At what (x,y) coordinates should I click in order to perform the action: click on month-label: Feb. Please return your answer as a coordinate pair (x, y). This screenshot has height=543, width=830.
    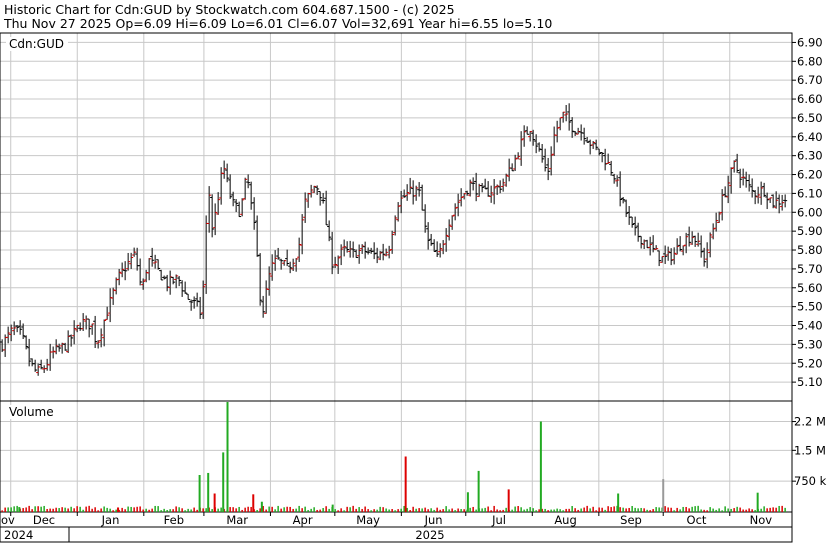
    Looking at the image, I should click on (174, 520).